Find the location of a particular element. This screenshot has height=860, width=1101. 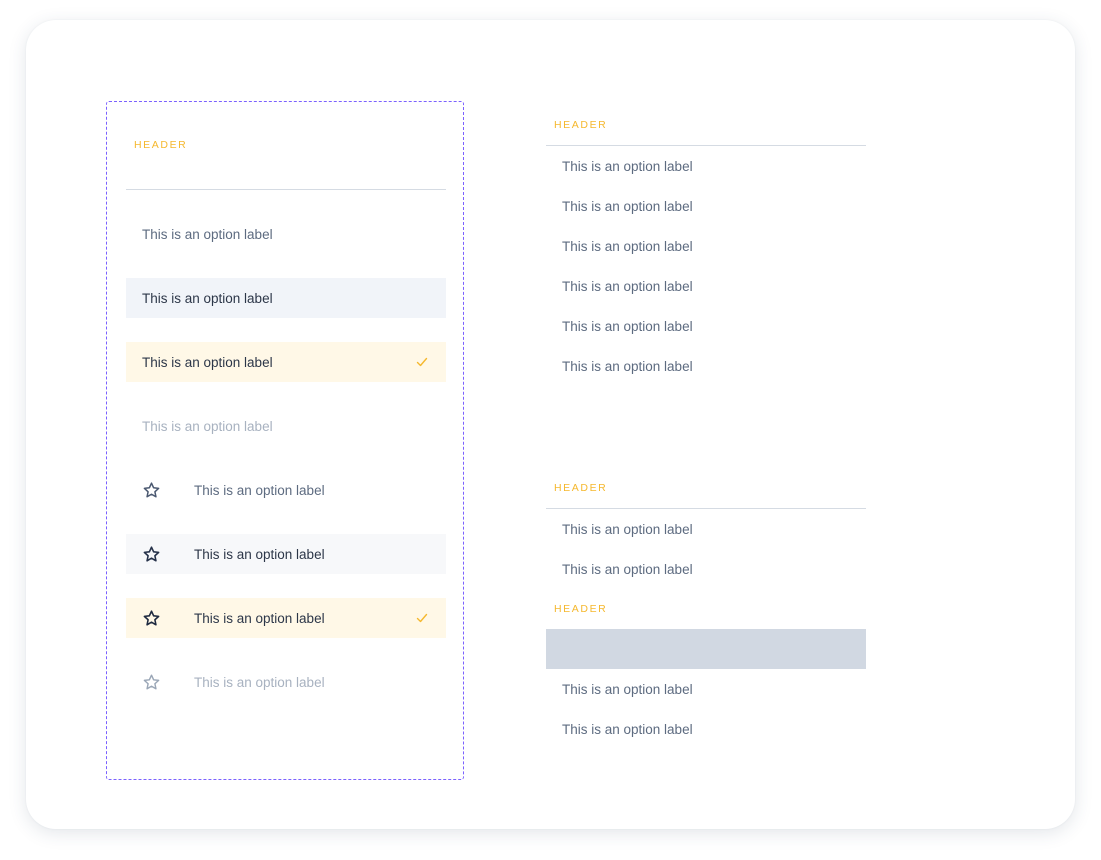

option-item-icon-disabled: This is an option label is located at coordinates (286, 682).